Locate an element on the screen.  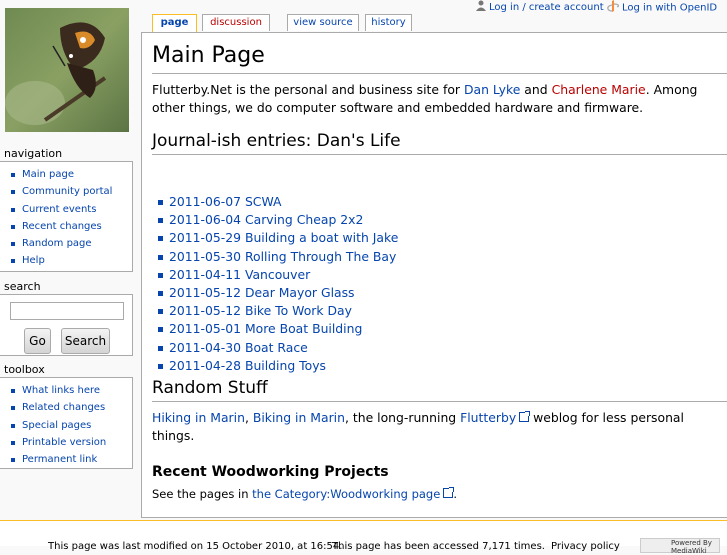
tab-page: page is located at coordinates (174, 23).